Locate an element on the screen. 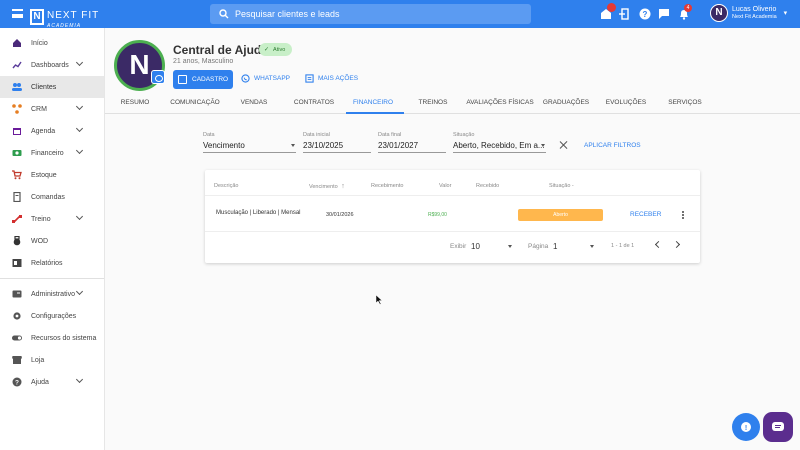  search-input: Pesquisar clientes e leads is located at coordinates (370, 14).